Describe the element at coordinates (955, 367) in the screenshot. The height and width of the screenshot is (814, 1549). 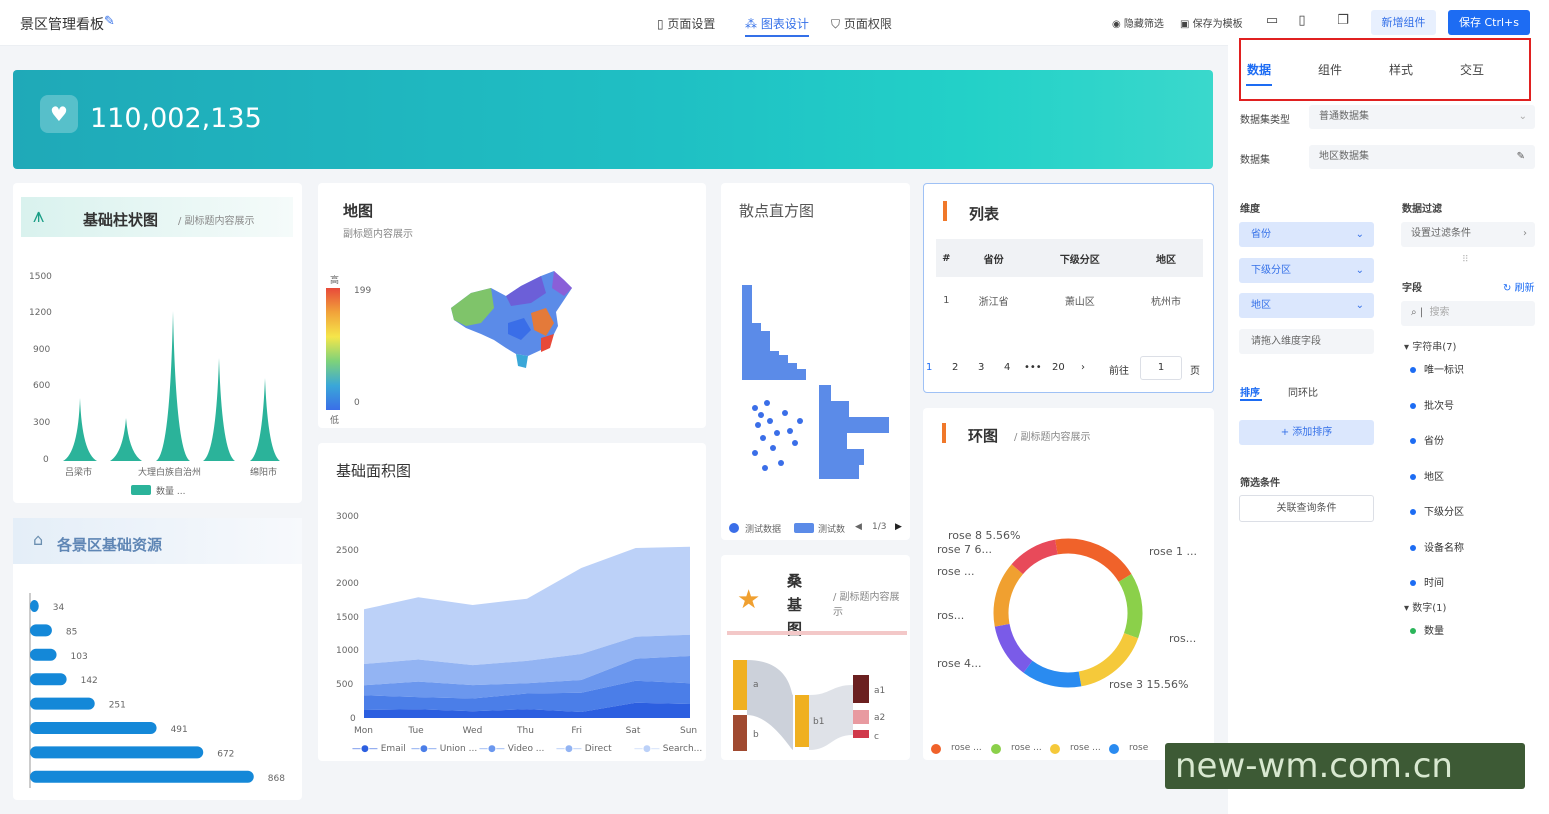
I see `page-link: 2` at that location.